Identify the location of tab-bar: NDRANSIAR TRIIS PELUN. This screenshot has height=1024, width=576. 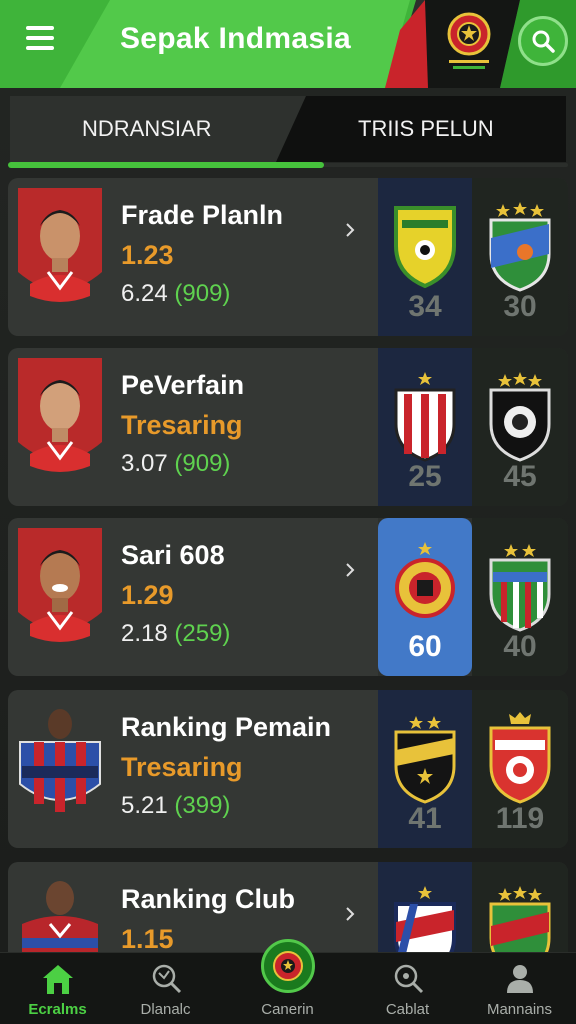
(288, 129).